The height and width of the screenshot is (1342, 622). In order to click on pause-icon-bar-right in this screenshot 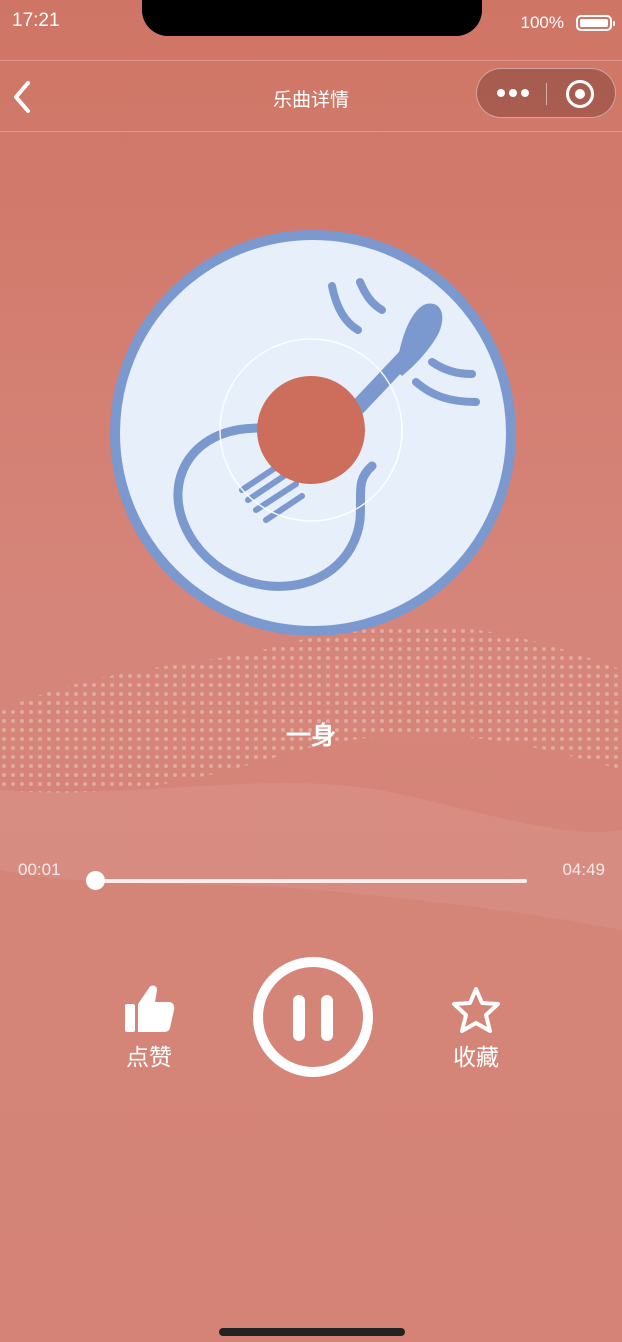, I will do `click(327, 1018)`.